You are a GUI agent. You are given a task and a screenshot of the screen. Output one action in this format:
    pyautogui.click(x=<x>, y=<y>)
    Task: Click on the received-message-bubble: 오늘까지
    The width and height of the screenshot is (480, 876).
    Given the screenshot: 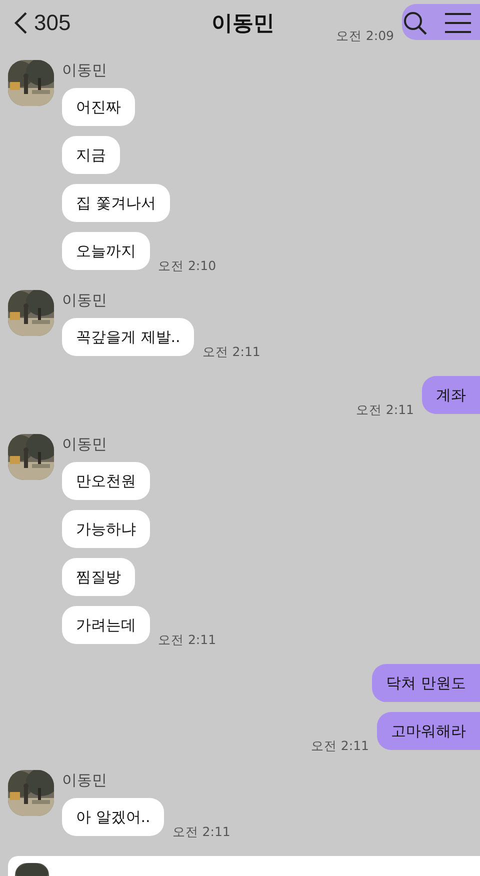 What is the action you would take?
    pyautogui.click(x=106, y=251)
    